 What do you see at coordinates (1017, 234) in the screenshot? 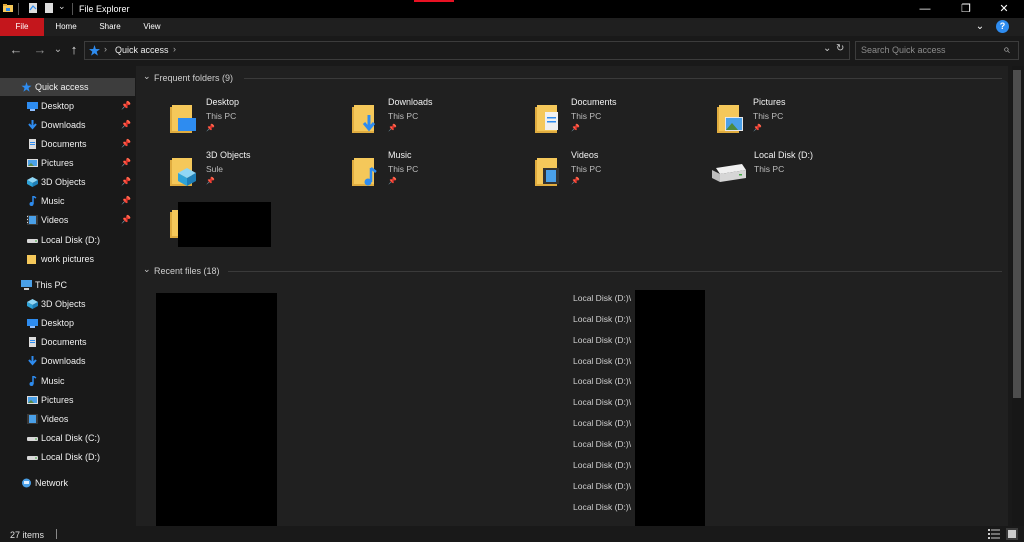
I see `scrollbar-thumb` at bounding box center [1017, 234].